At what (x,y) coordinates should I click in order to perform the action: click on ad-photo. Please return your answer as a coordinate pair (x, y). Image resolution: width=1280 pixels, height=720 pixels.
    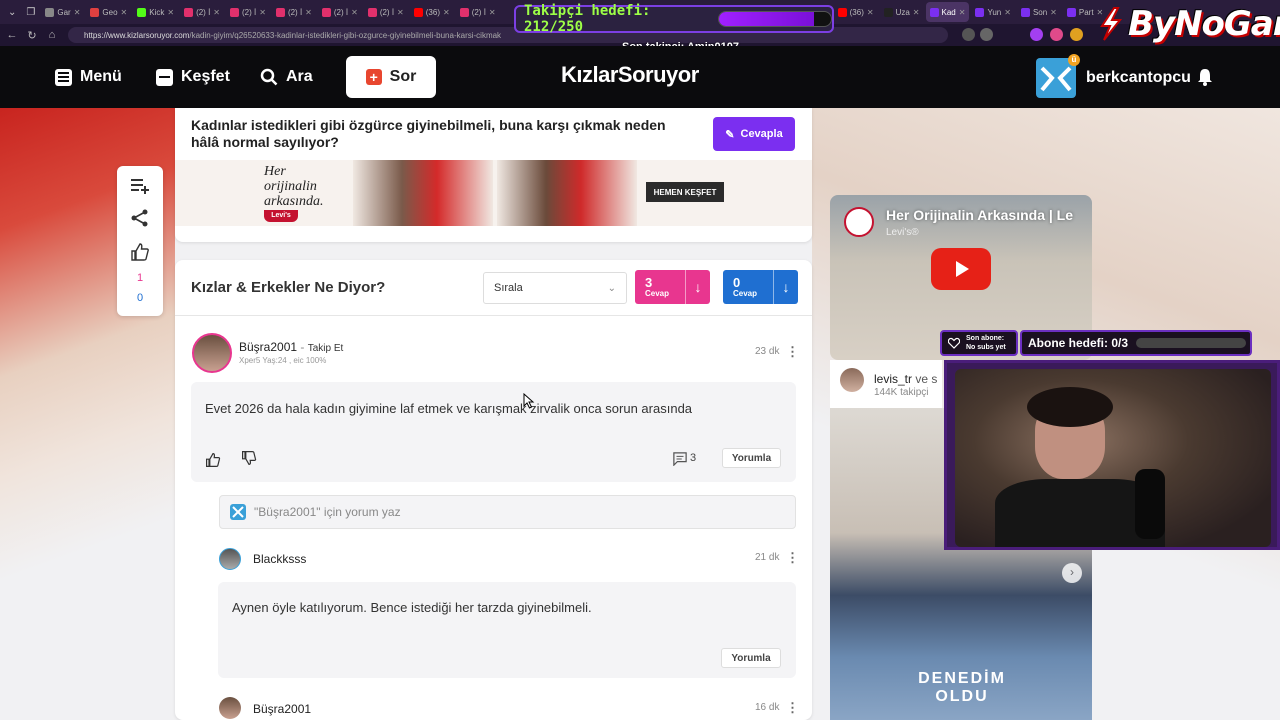
    Looking at the image, I should click on (567, 193).